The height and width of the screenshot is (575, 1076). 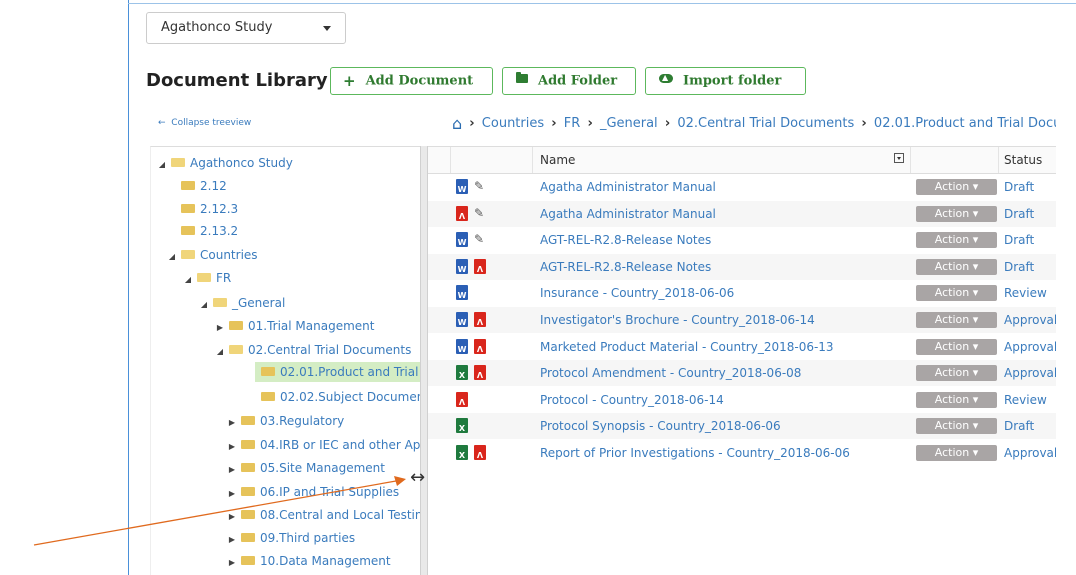 I want to click on annotation-arrow, so click(x=219, y=511).